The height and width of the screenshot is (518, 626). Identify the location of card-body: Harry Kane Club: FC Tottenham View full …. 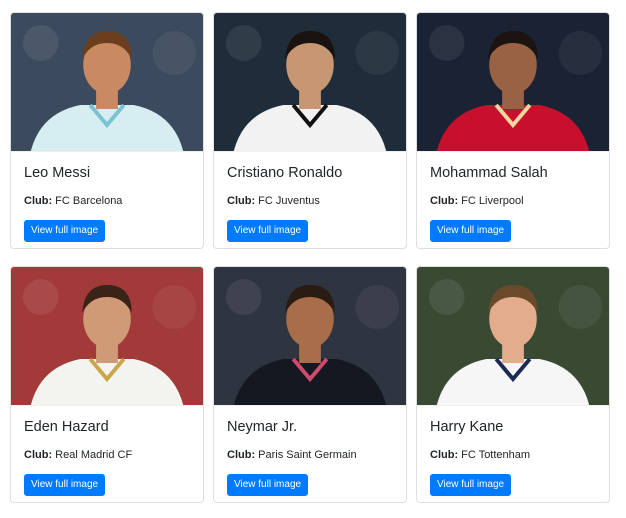
(513, 451).